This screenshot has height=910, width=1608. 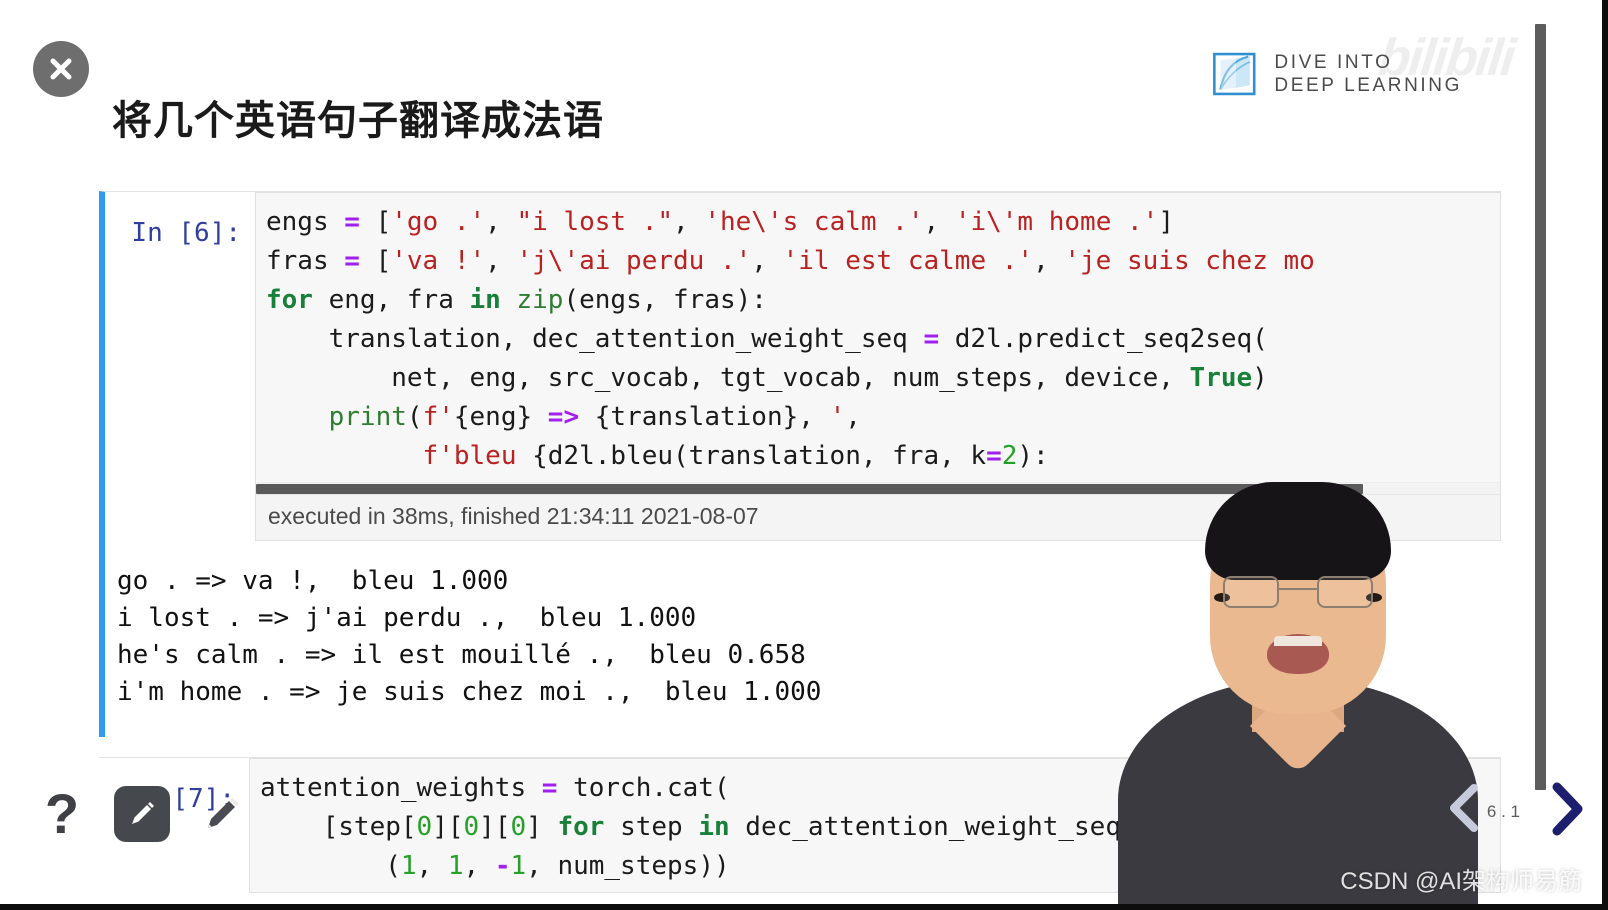 I want to click on code-token: zip, so click(x=540, y=300).